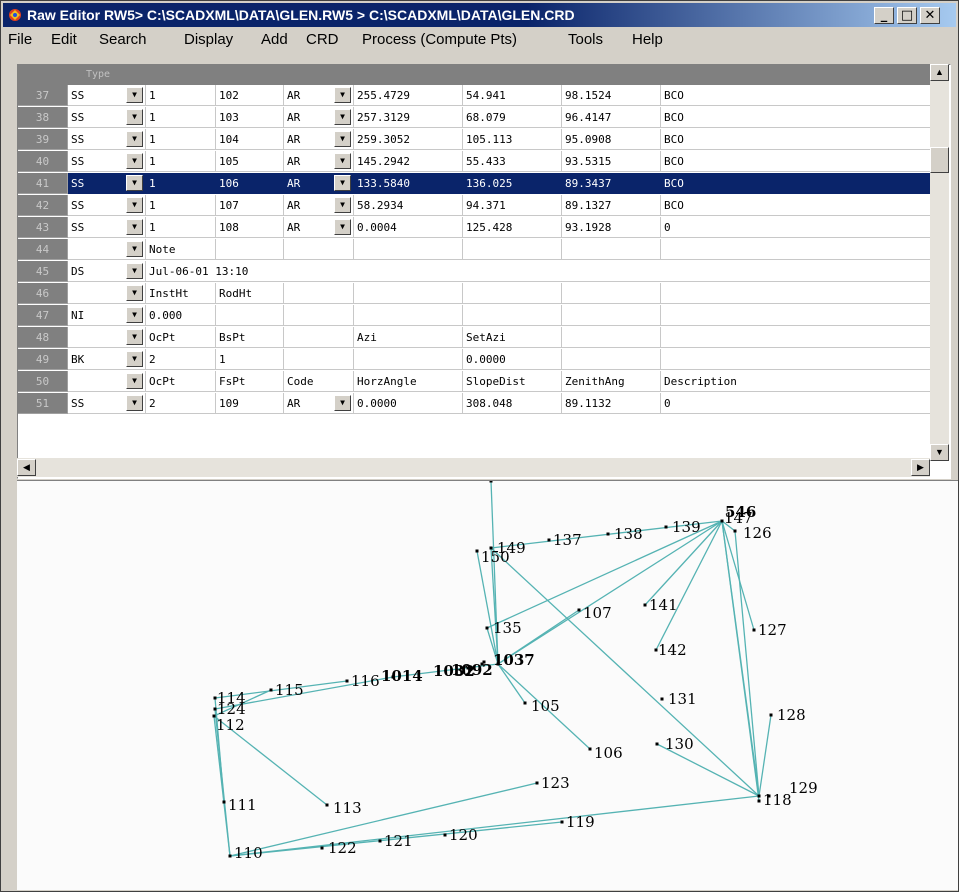 This screenshot has width=959, height=892. What do you see at coordinates (611, 161) in the screenshot?
I see `grid-cell-c7: 93.5315` at bounding box center [611, 161].